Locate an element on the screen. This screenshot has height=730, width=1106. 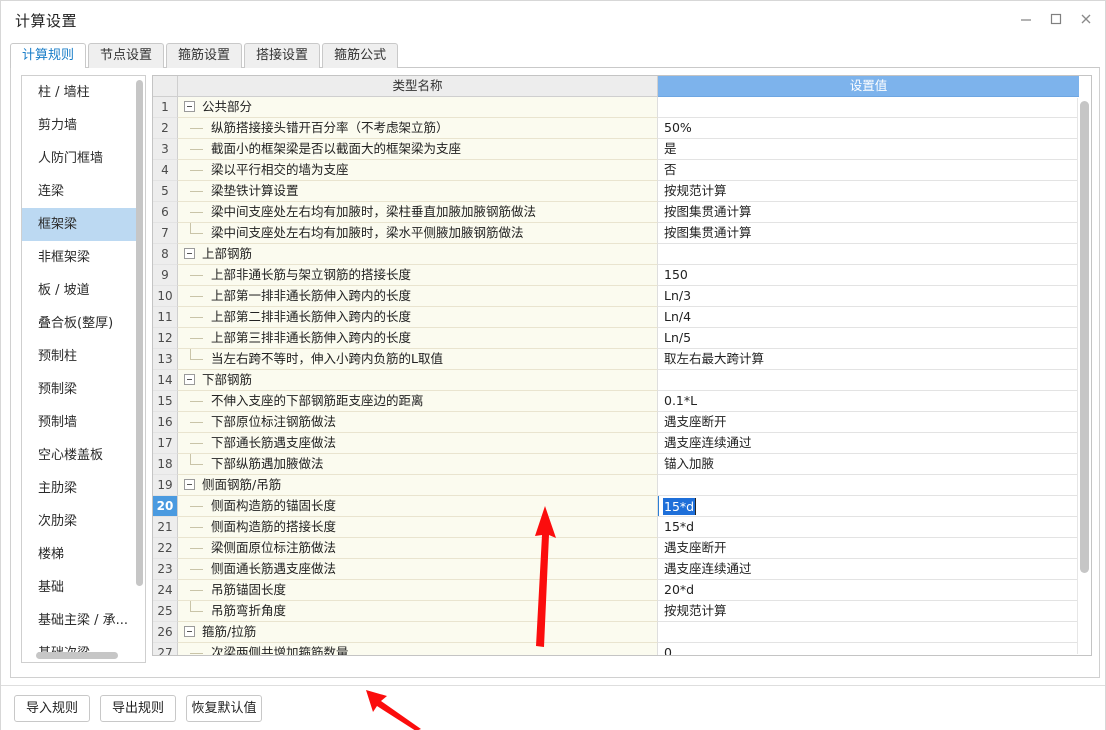
tab-2: 箍筋设置 is located at coordinates (204, 55).